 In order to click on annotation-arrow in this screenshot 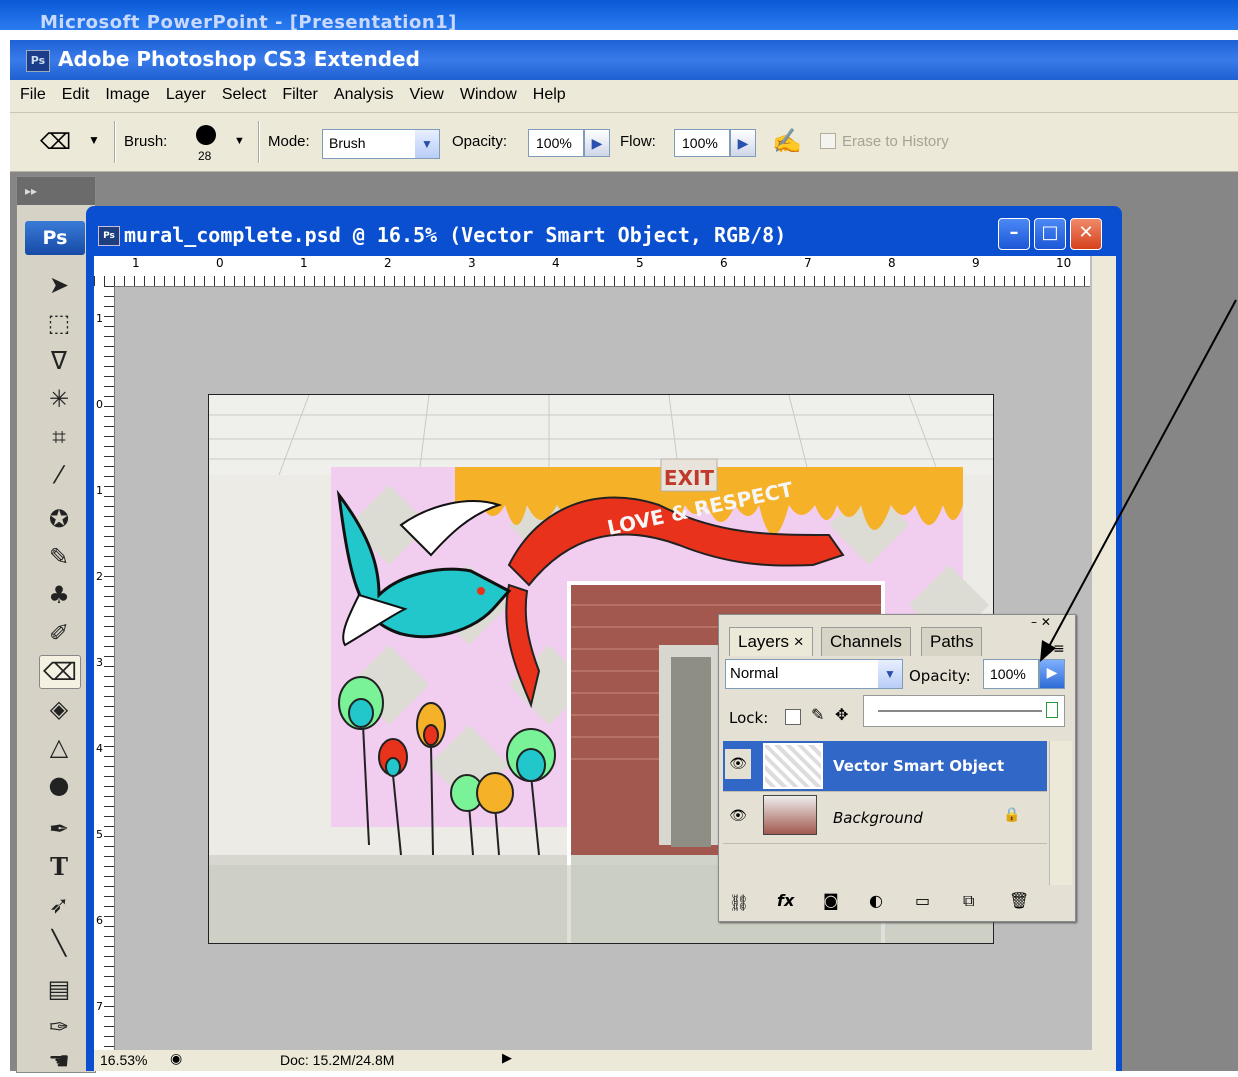, I will do `click(1141, 476)`.